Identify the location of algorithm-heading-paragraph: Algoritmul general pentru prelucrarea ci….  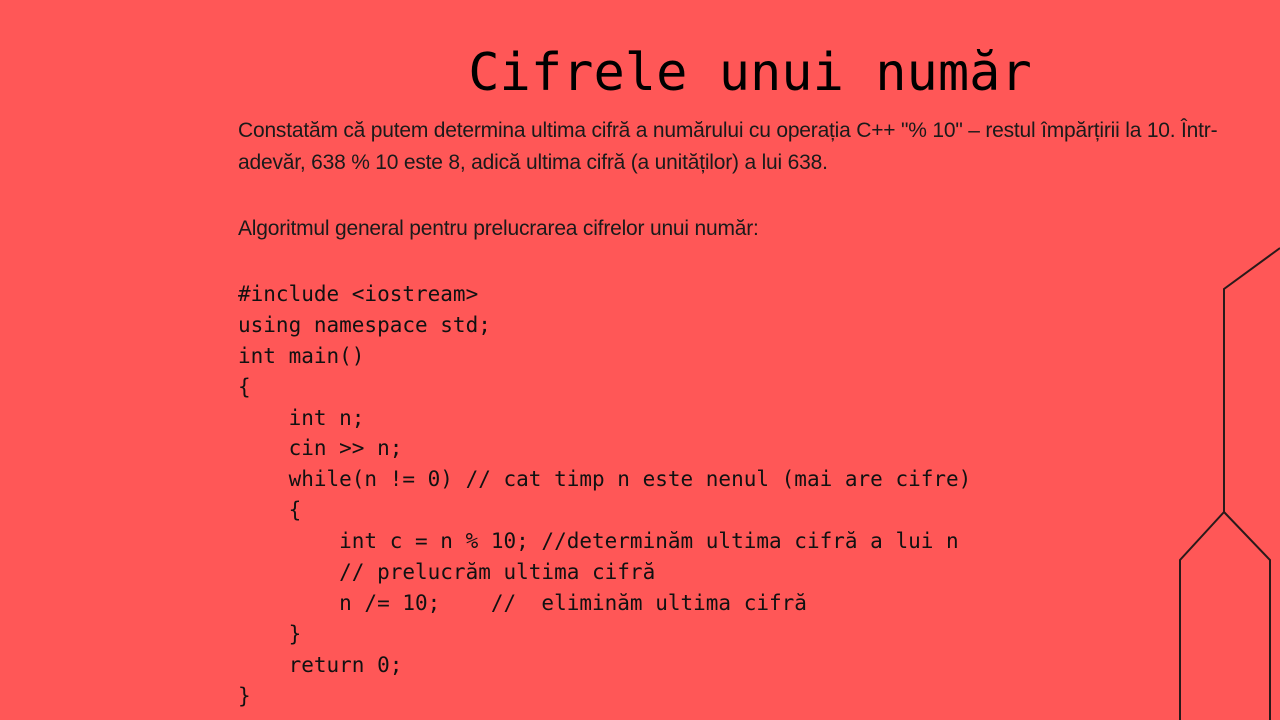
(498, 228).